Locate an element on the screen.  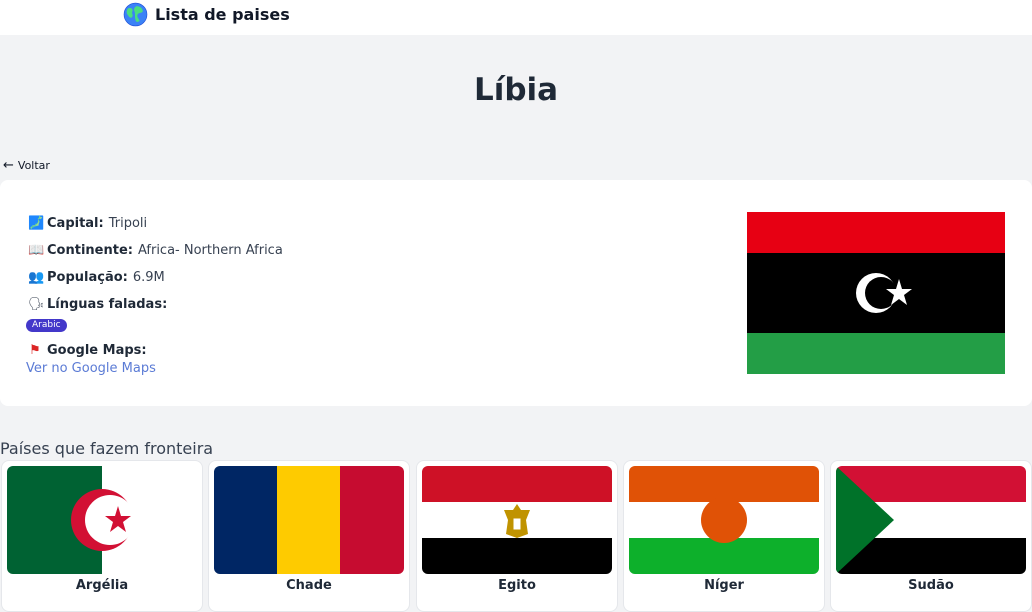
chad-flag is located at coordinates (309, 520).